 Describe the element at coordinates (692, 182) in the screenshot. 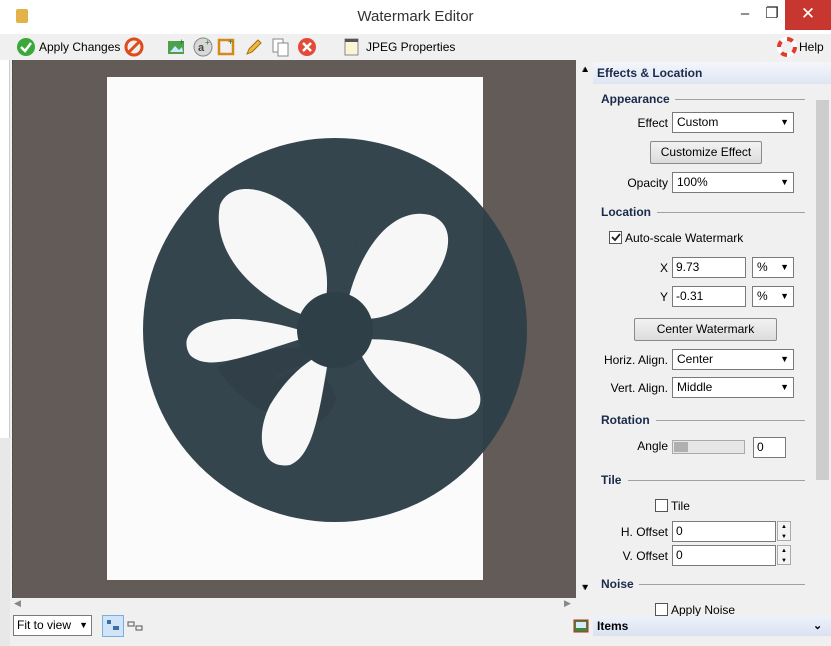

I see `opacity-value: 100%` at that location.